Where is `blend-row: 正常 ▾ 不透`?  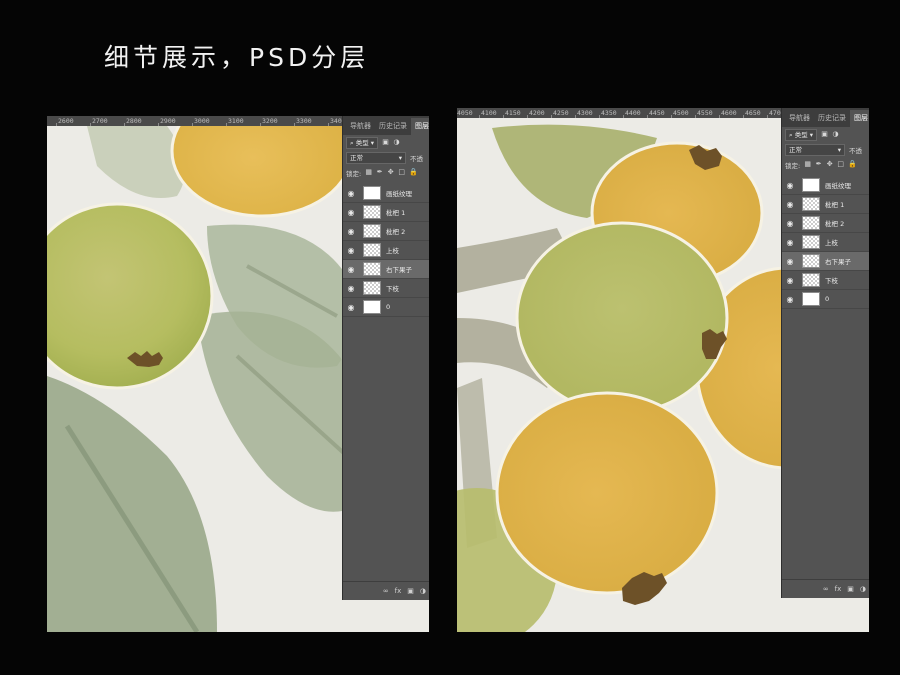
blend-row: 正常 ▾ 不透 is located at coordinates (386, 157).